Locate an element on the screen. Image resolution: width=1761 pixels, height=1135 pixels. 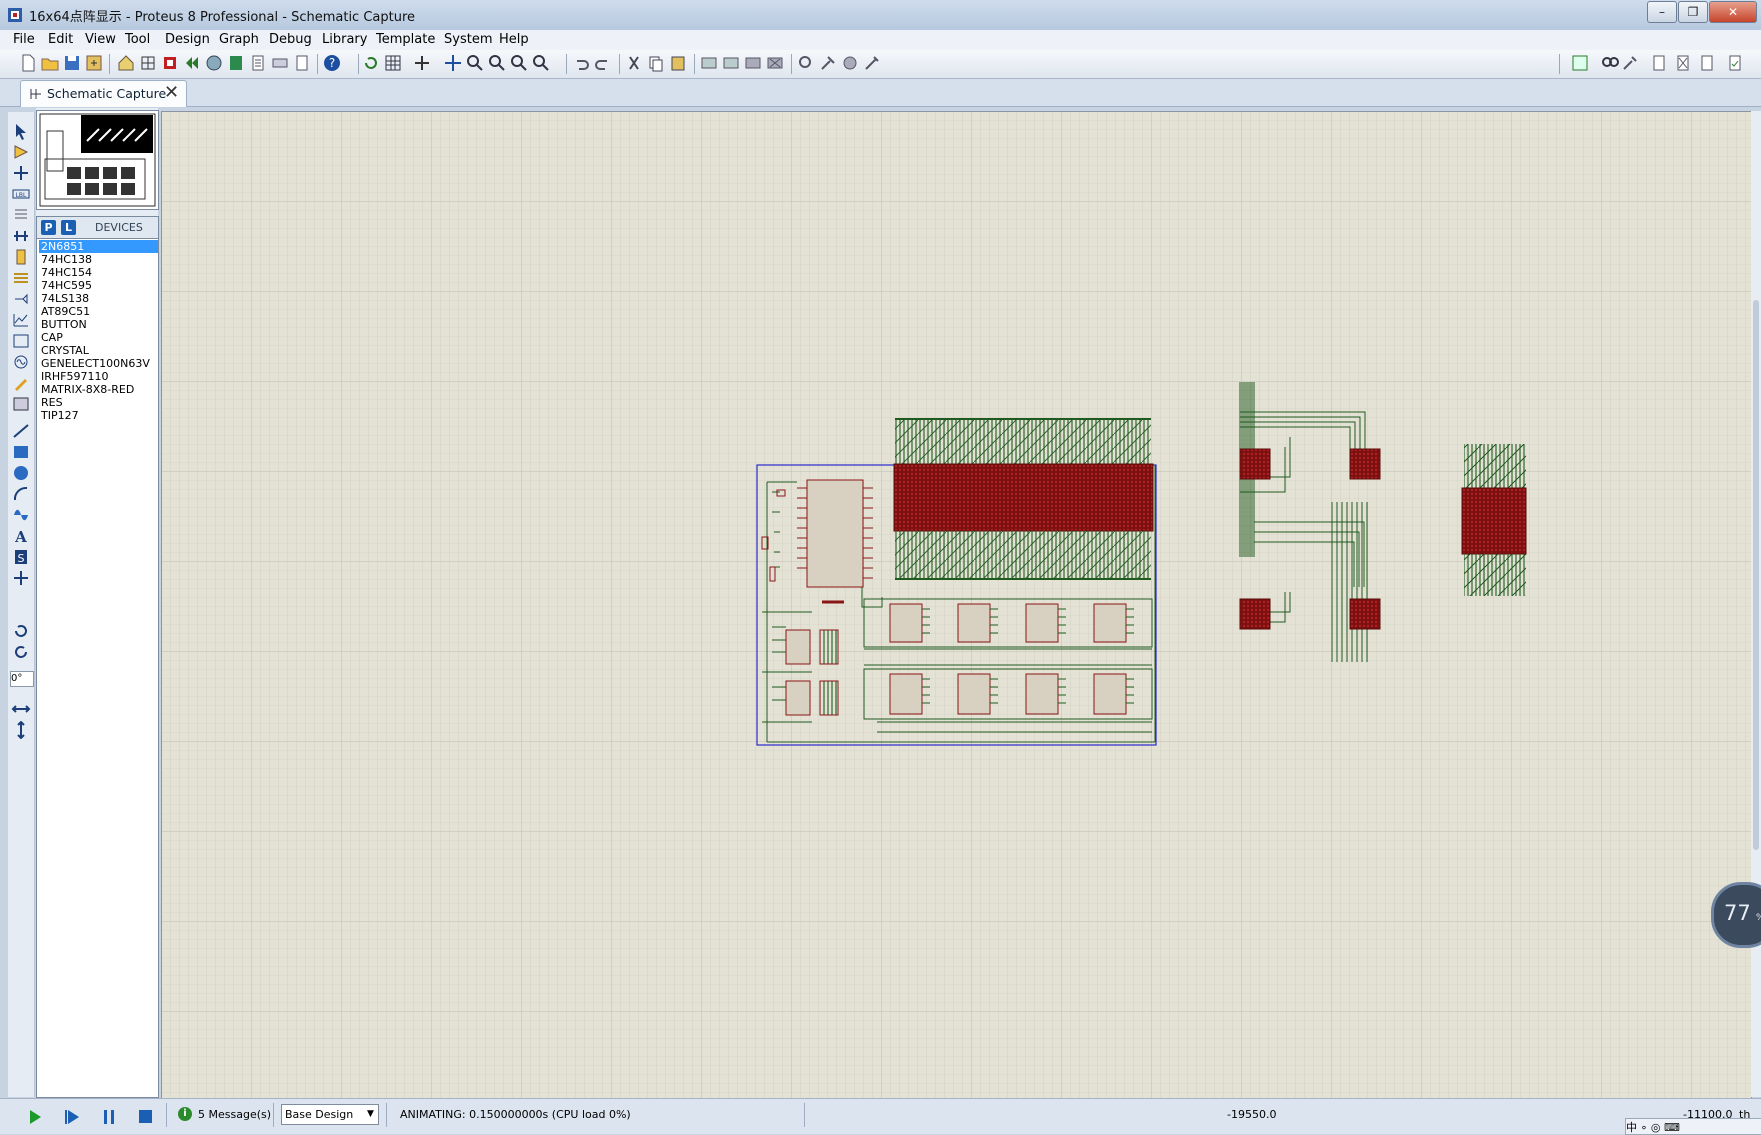
vertical-scroll-thumb is located at coordinates (1756, 575).